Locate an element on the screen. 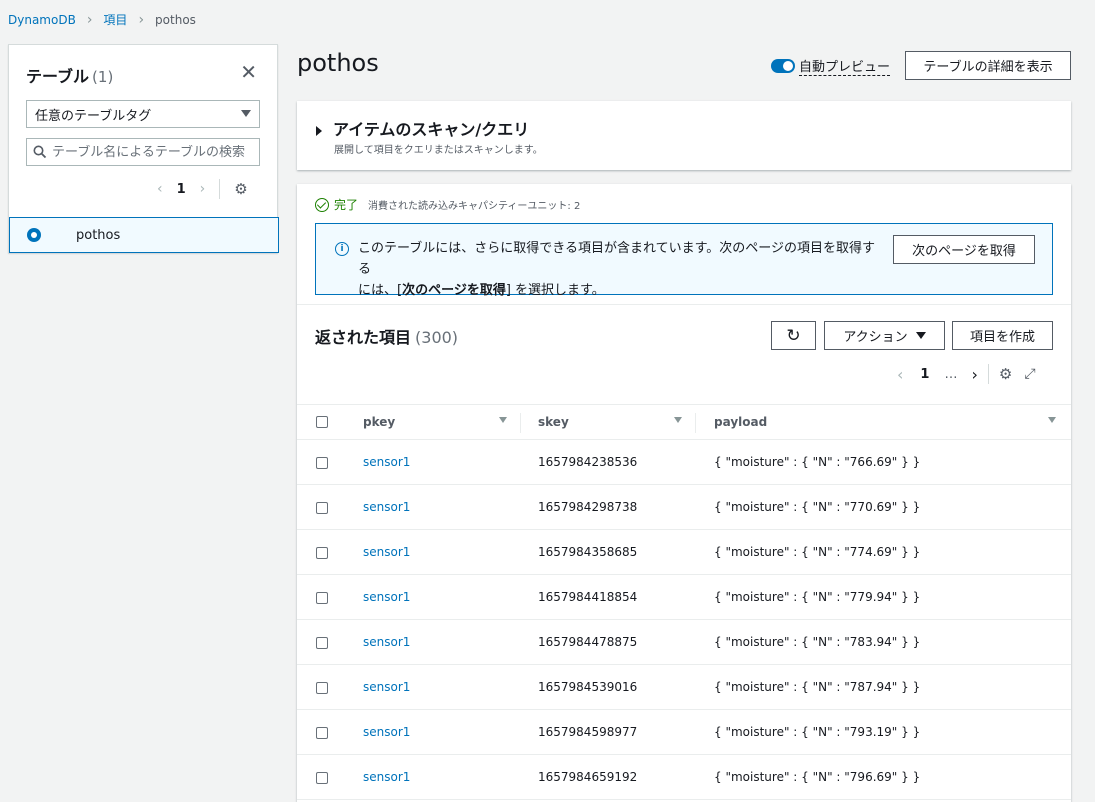  sidebar-pagination: ‹ 1 › ⚙ is located at coordinates (202, 189).